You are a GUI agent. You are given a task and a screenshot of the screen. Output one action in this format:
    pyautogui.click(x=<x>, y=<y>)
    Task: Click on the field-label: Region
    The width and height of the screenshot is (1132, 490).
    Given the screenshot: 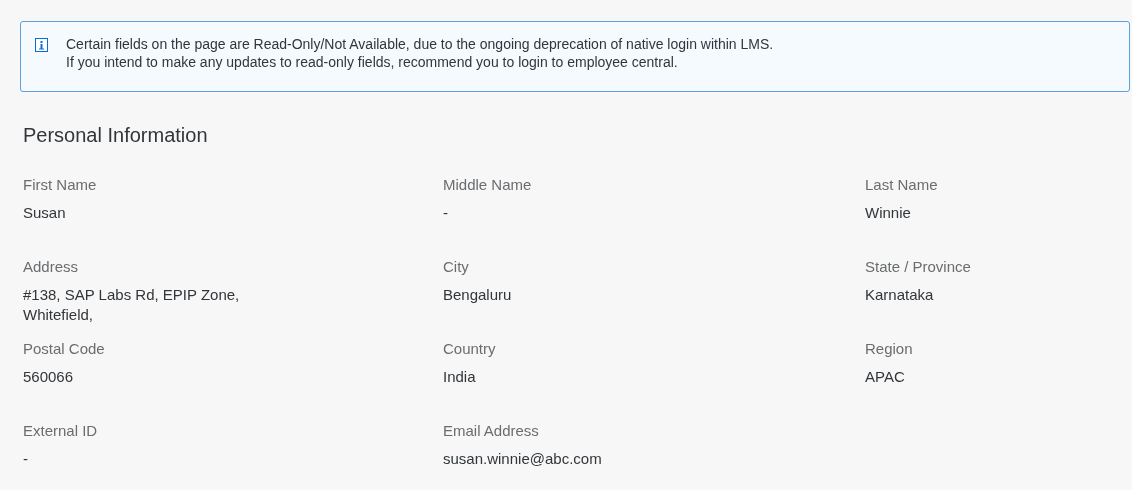 What is the action you would take?
    pyautogui.click(x=889, y=349)
    